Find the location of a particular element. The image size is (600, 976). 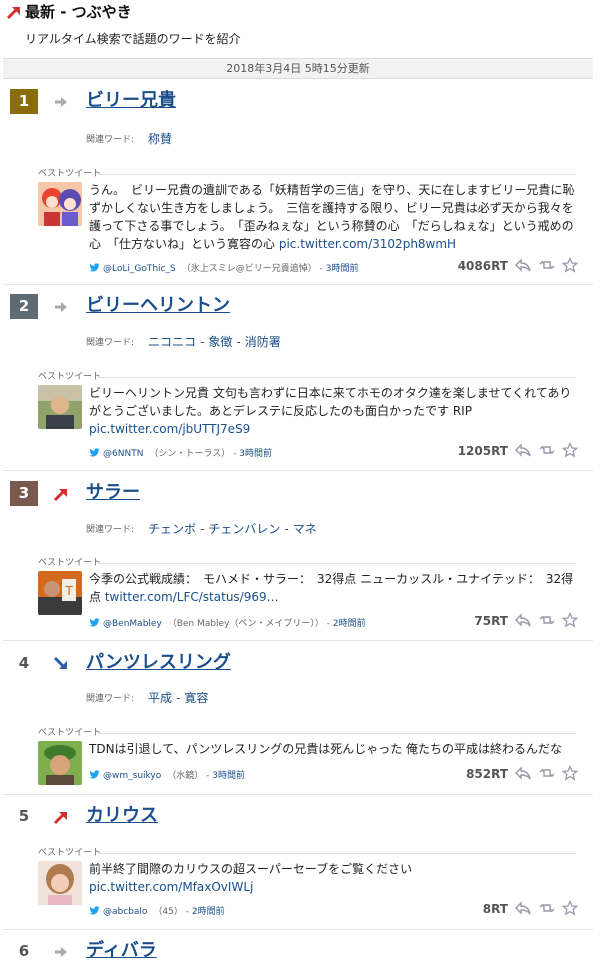

related-word-link: 平成 is located at coordinates (160, 698).